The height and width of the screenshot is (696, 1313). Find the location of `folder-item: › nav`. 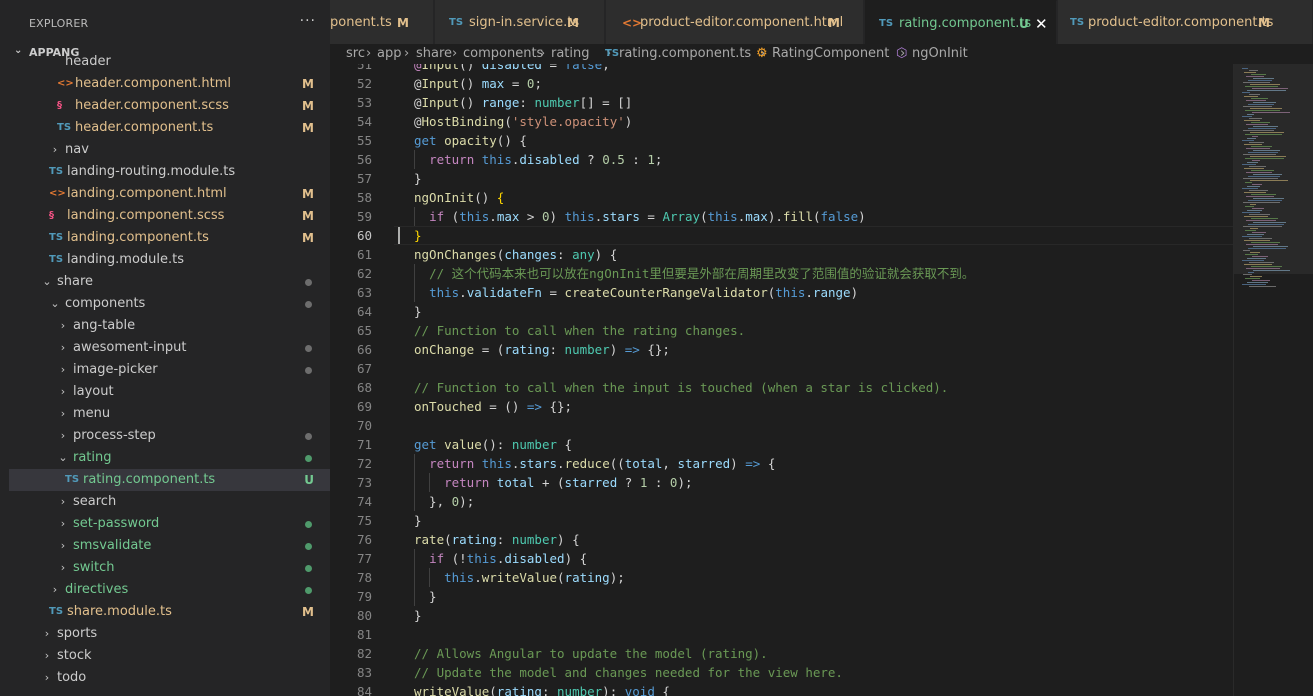

folder-item: › nav is located at coordinates (169, 150).